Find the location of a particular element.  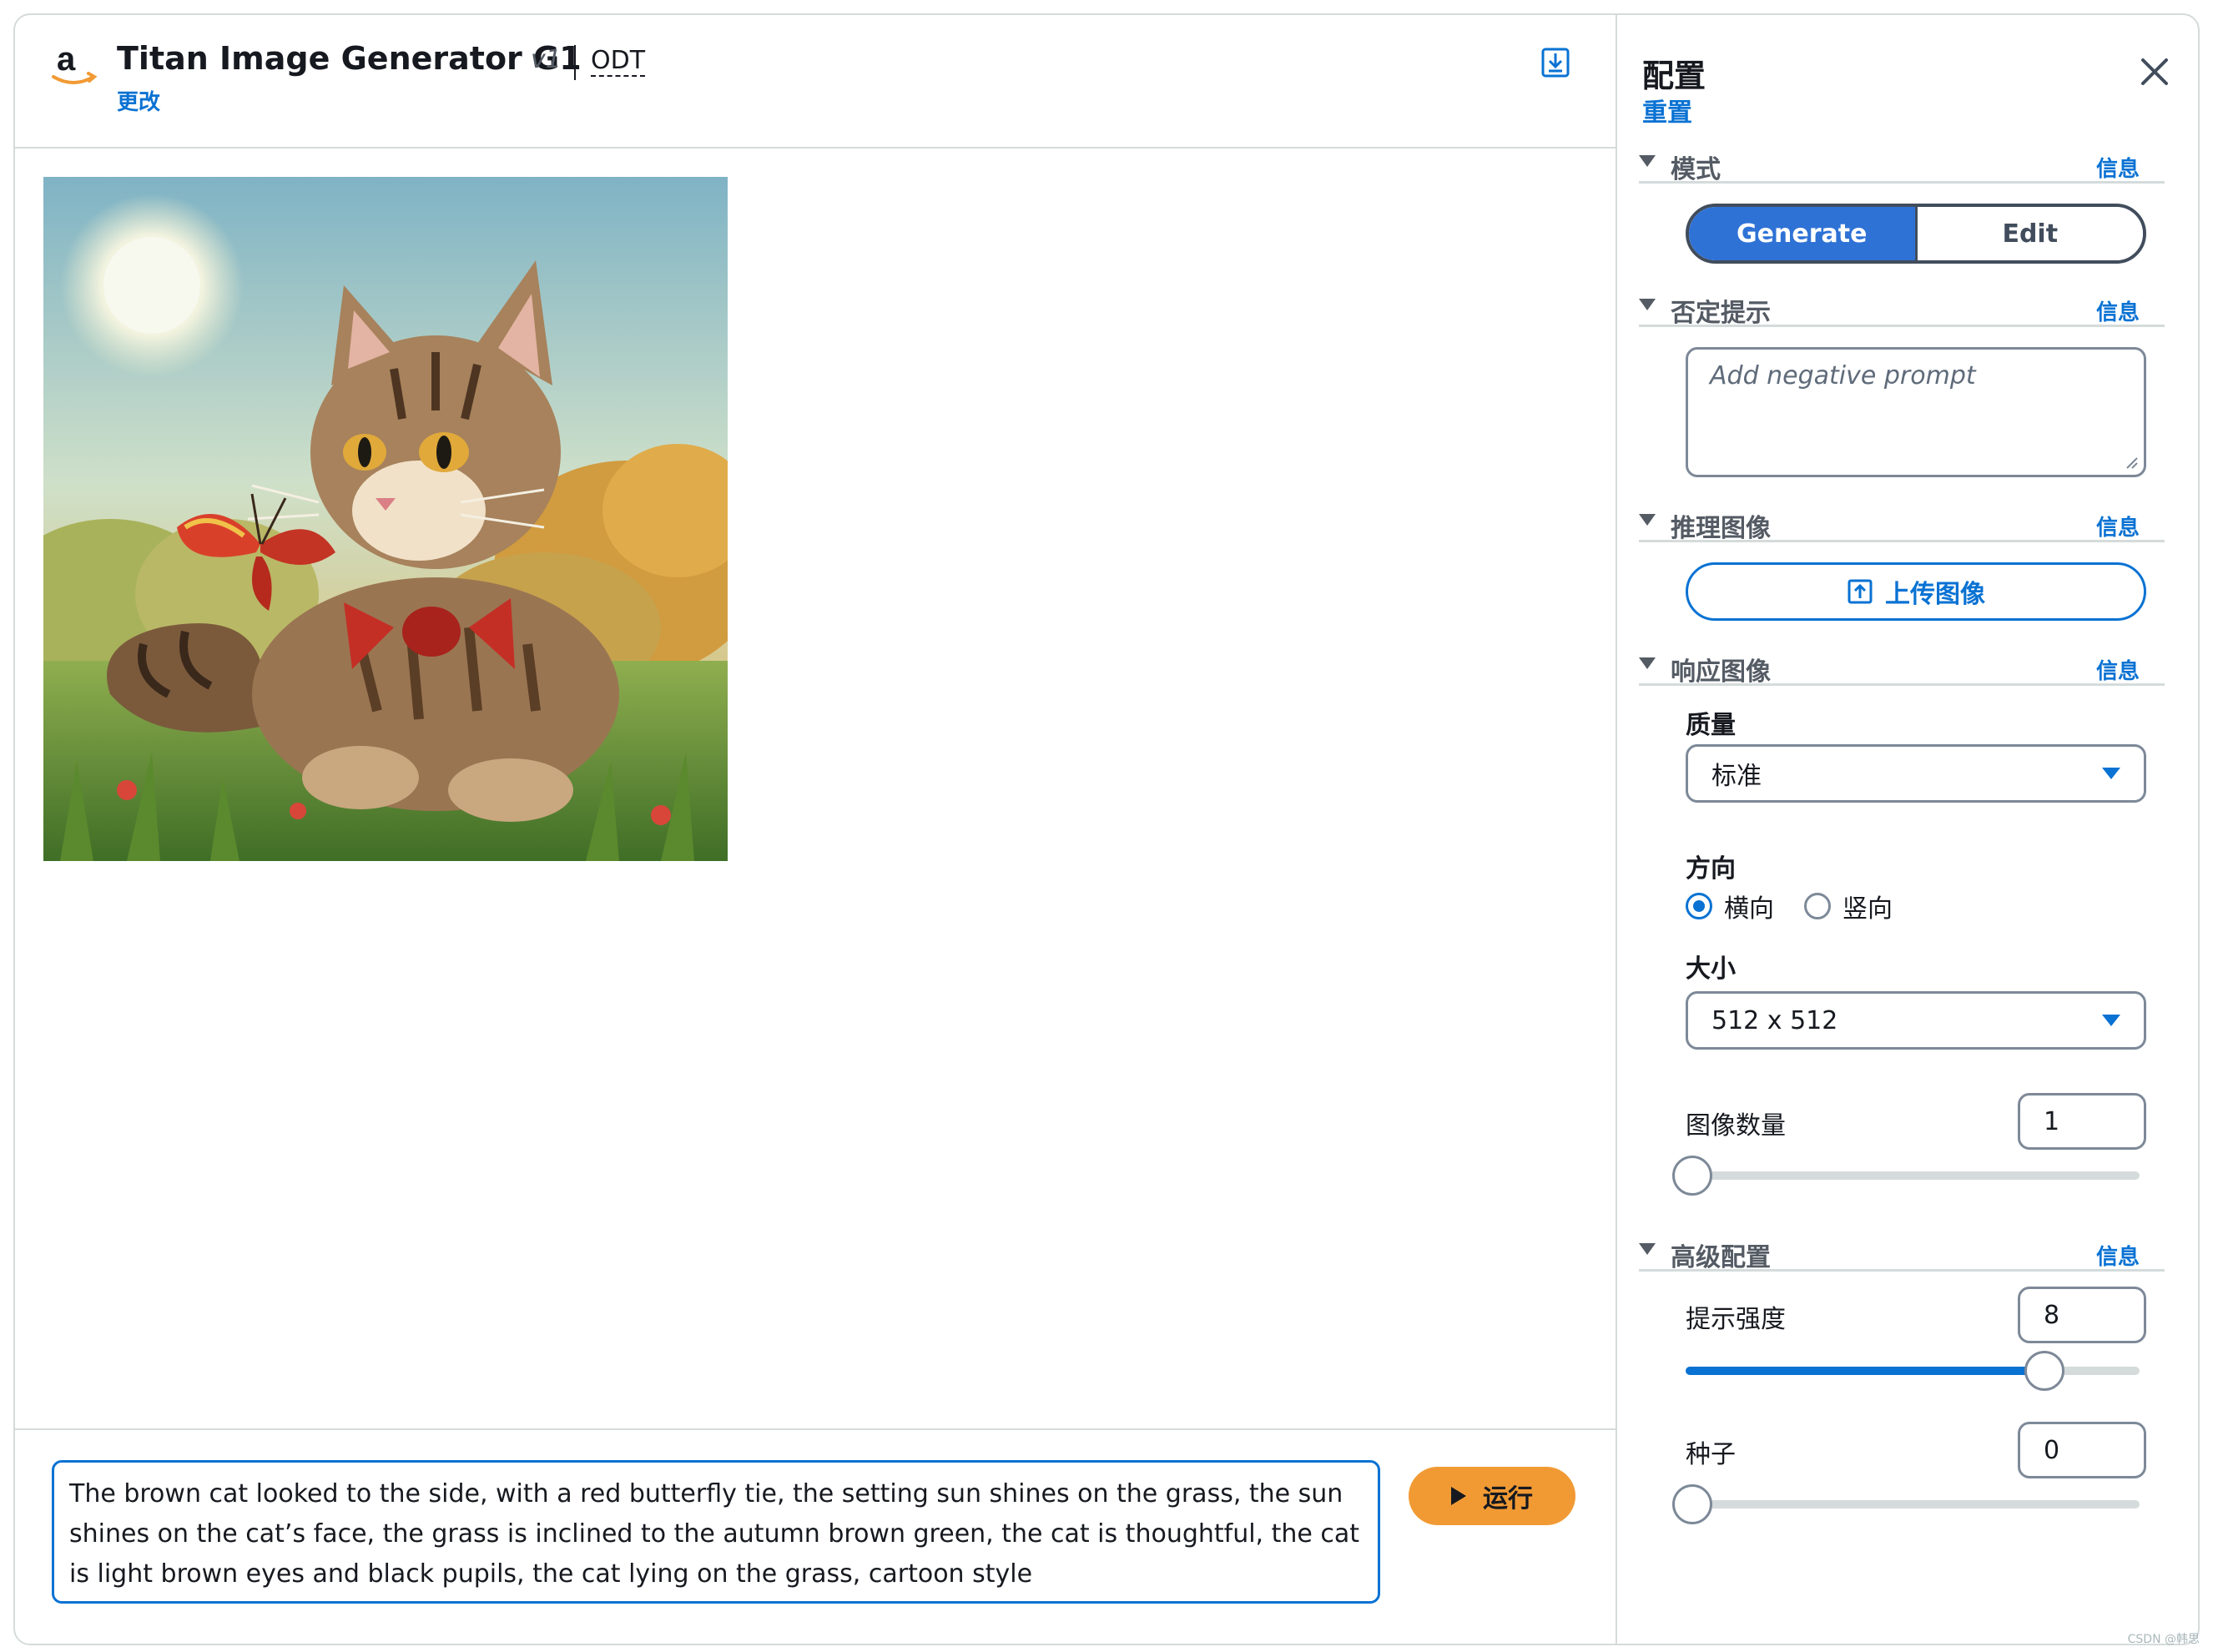

section-response-image-label: 响应图像 is located at coordinates (1721, 672).